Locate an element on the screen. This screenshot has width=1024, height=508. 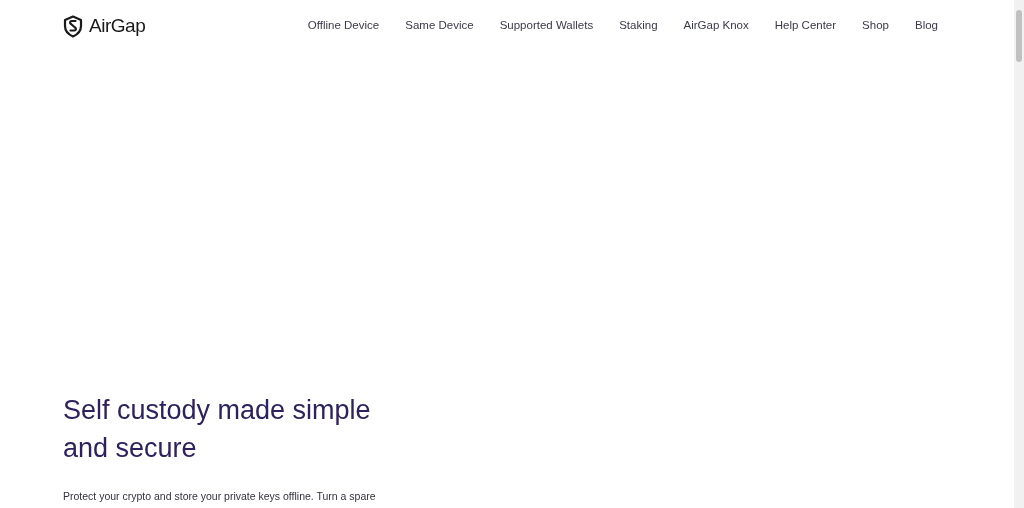
nav-link: AirGap Knox is located at coordinates (716, 26).